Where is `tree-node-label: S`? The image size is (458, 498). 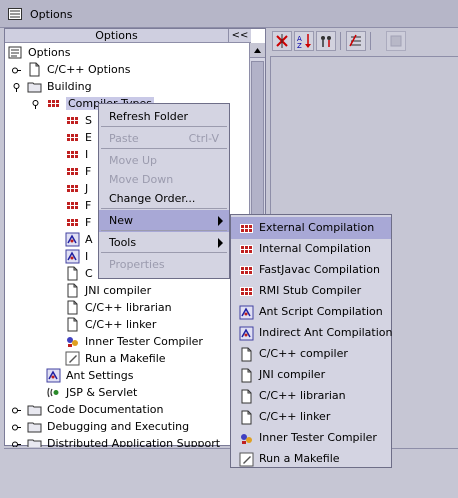
tree-node-label: S is located at coordinates (88, 120).